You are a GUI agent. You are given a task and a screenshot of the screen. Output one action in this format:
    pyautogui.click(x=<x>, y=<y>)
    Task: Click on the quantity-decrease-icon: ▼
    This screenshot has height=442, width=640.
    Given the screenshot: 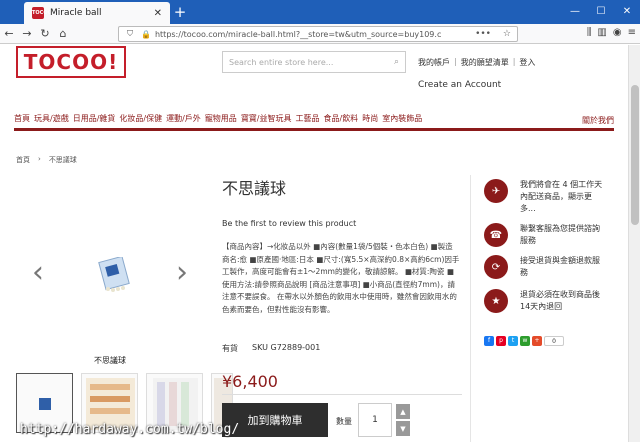 What is the action you would take?
    pyautogui.click(x=403, y=428)
    